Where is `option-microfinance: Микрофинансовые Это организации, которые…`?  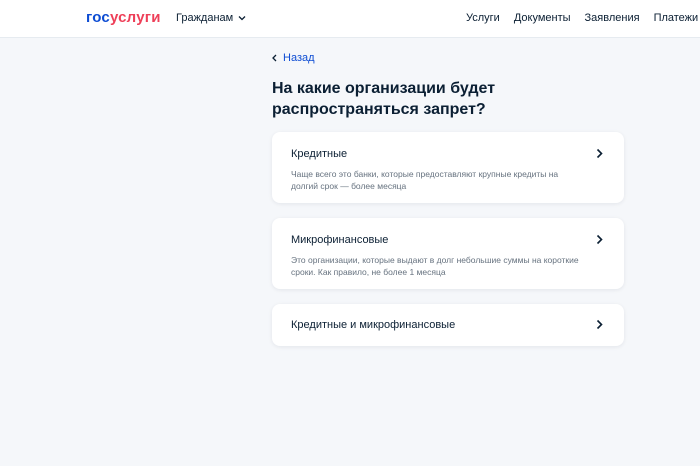
option-microfinance: Микрофинансовые Это организации, которые… is located at coordinates (448, 253).